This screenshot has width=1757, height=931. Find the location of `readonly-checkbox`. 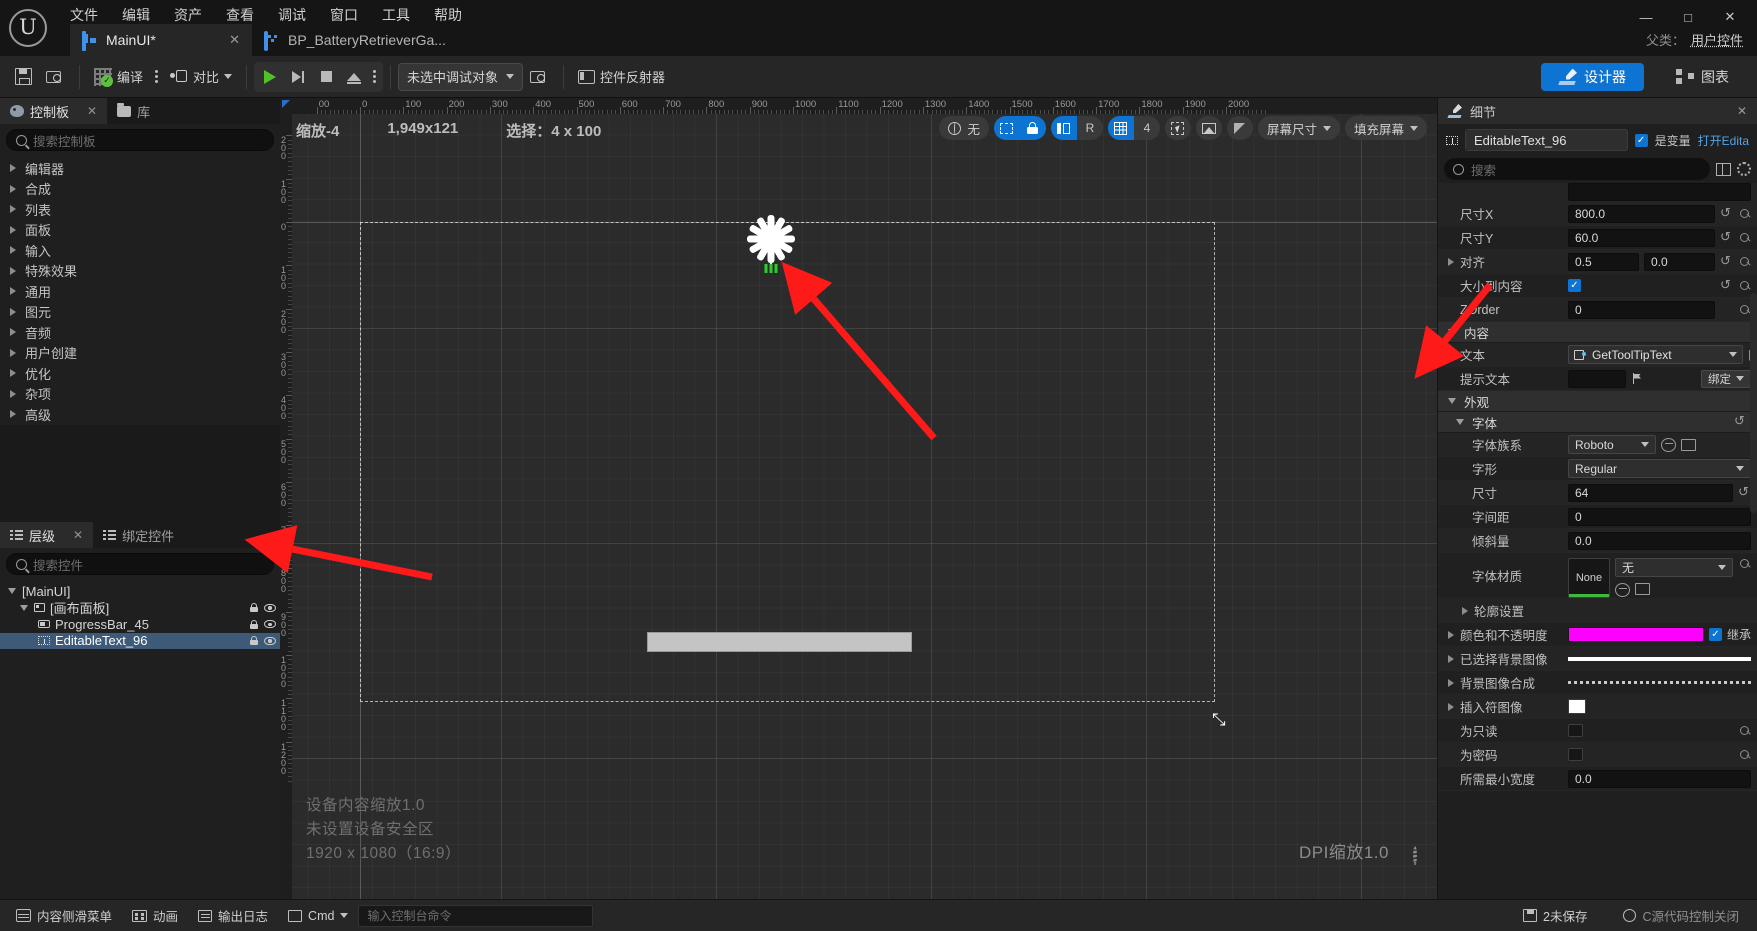

readonly-checkbox is located at coordinates (1575, 730).